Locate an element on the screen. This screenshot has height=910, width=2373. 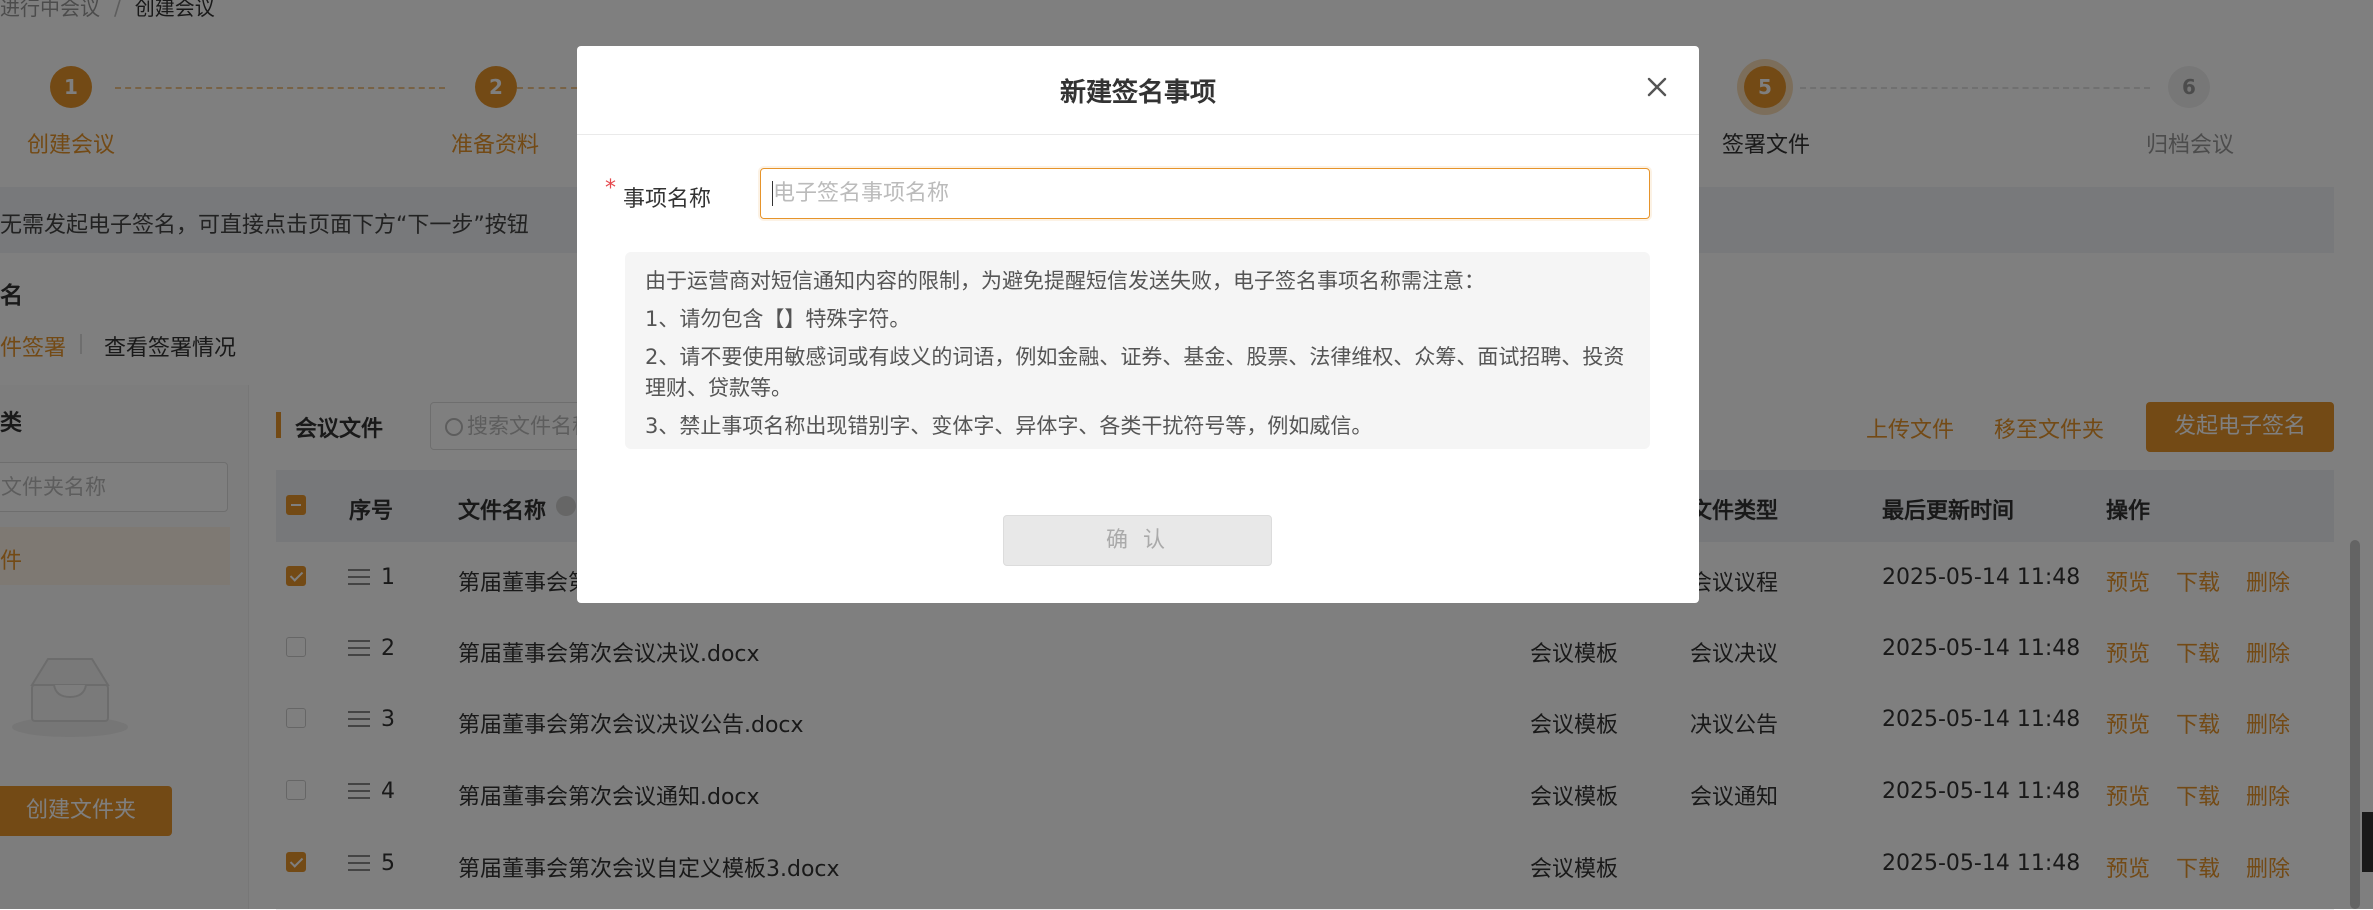
close-icon is located at coordinates (1657, 87).